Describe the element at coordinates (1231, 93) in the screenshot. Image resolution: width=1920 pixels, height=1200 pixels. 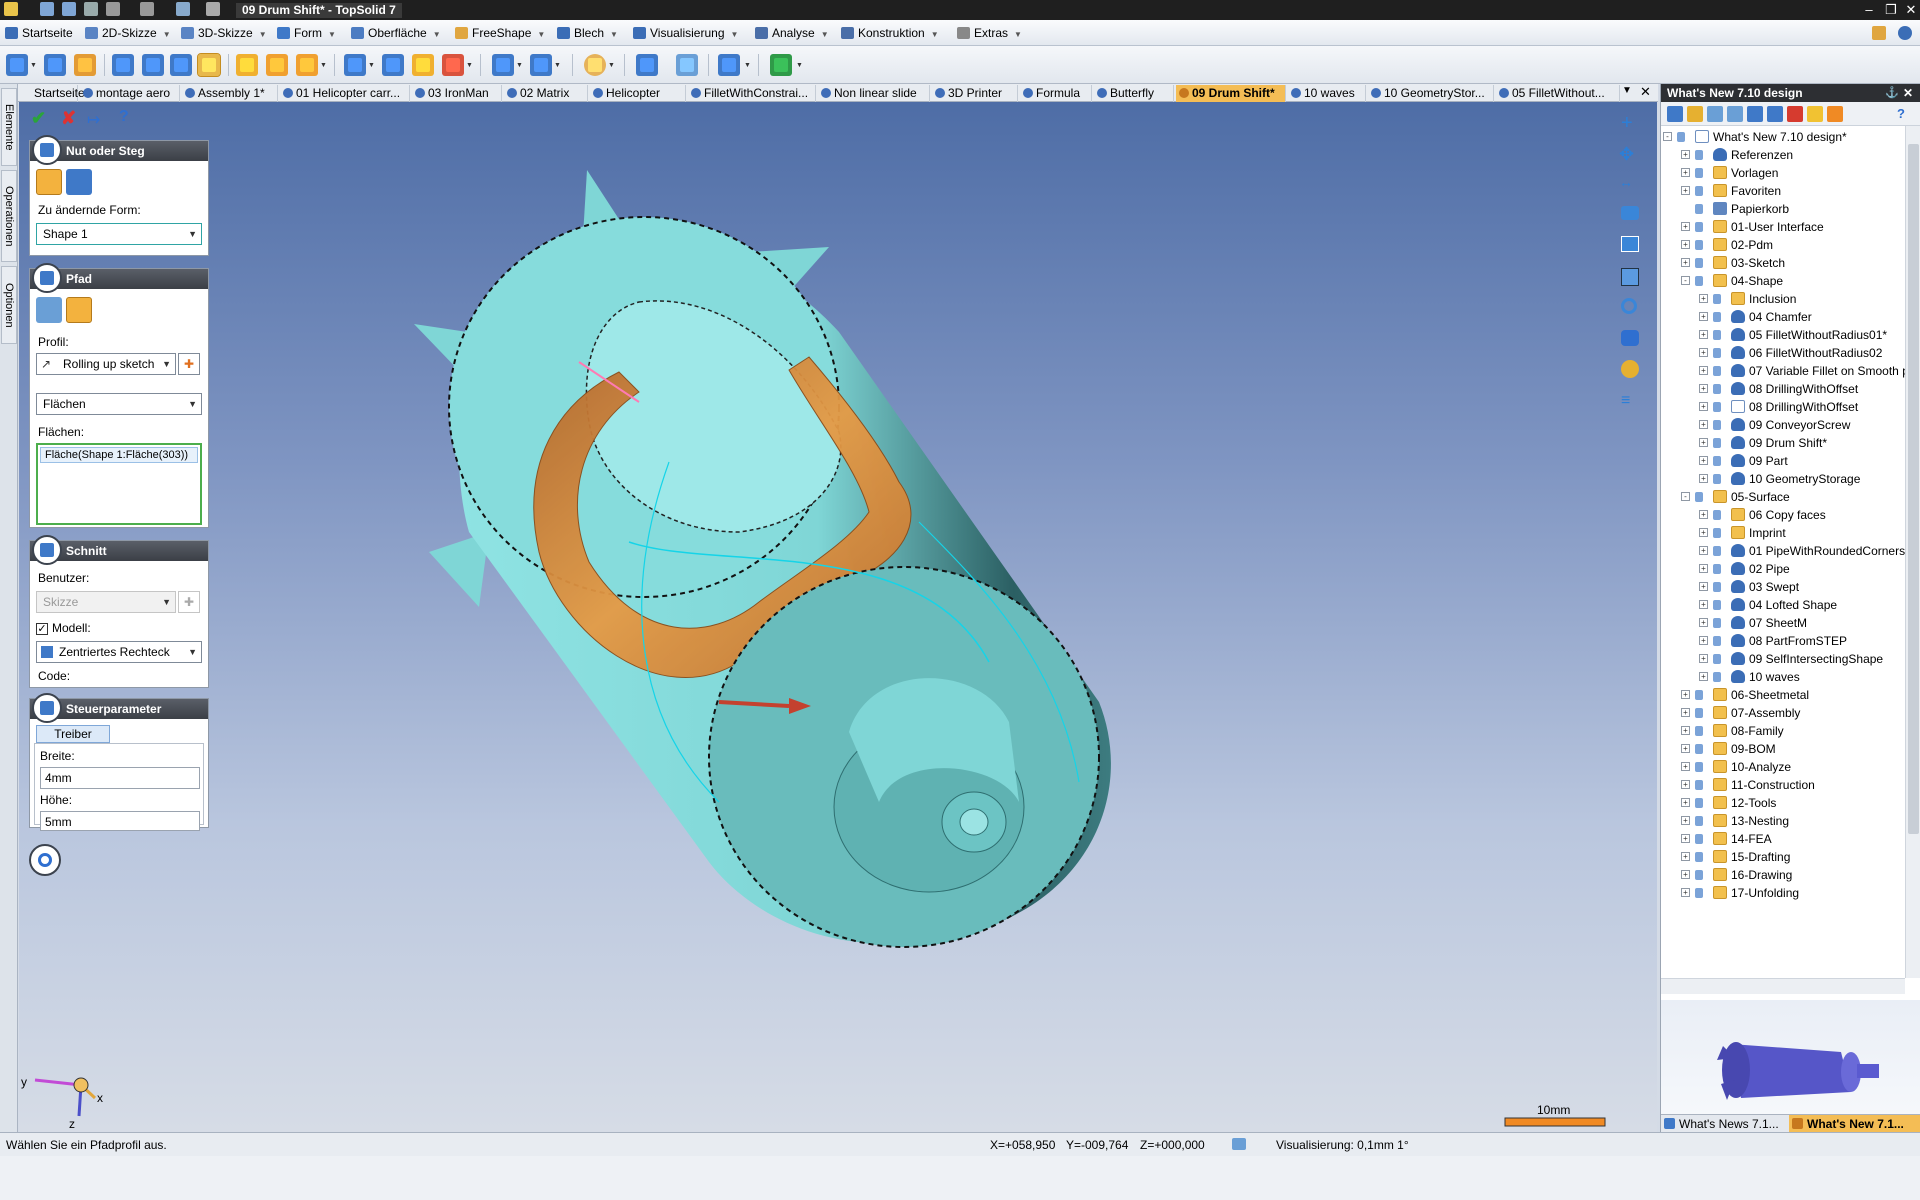
I see `doc-tab-active: 09 Drum Shift*` at that location.